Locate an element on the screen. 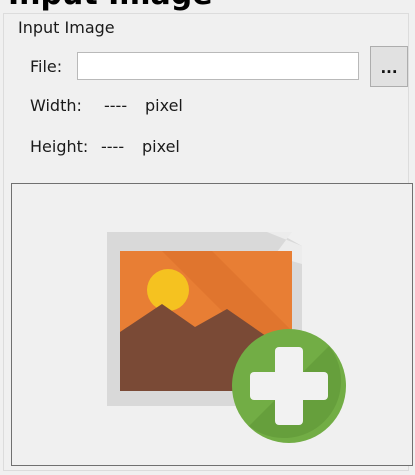 This screenshot has width=415, height=475. height-value: ---- is located at coordinates (113, 146).